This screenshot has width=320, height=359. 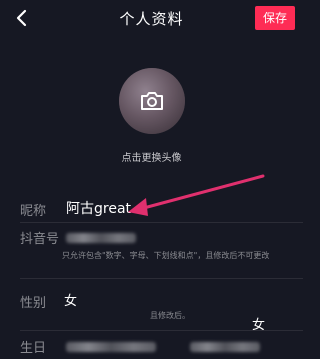 I want to click on nickname-label: 昵称, so click(x=33, y=211).